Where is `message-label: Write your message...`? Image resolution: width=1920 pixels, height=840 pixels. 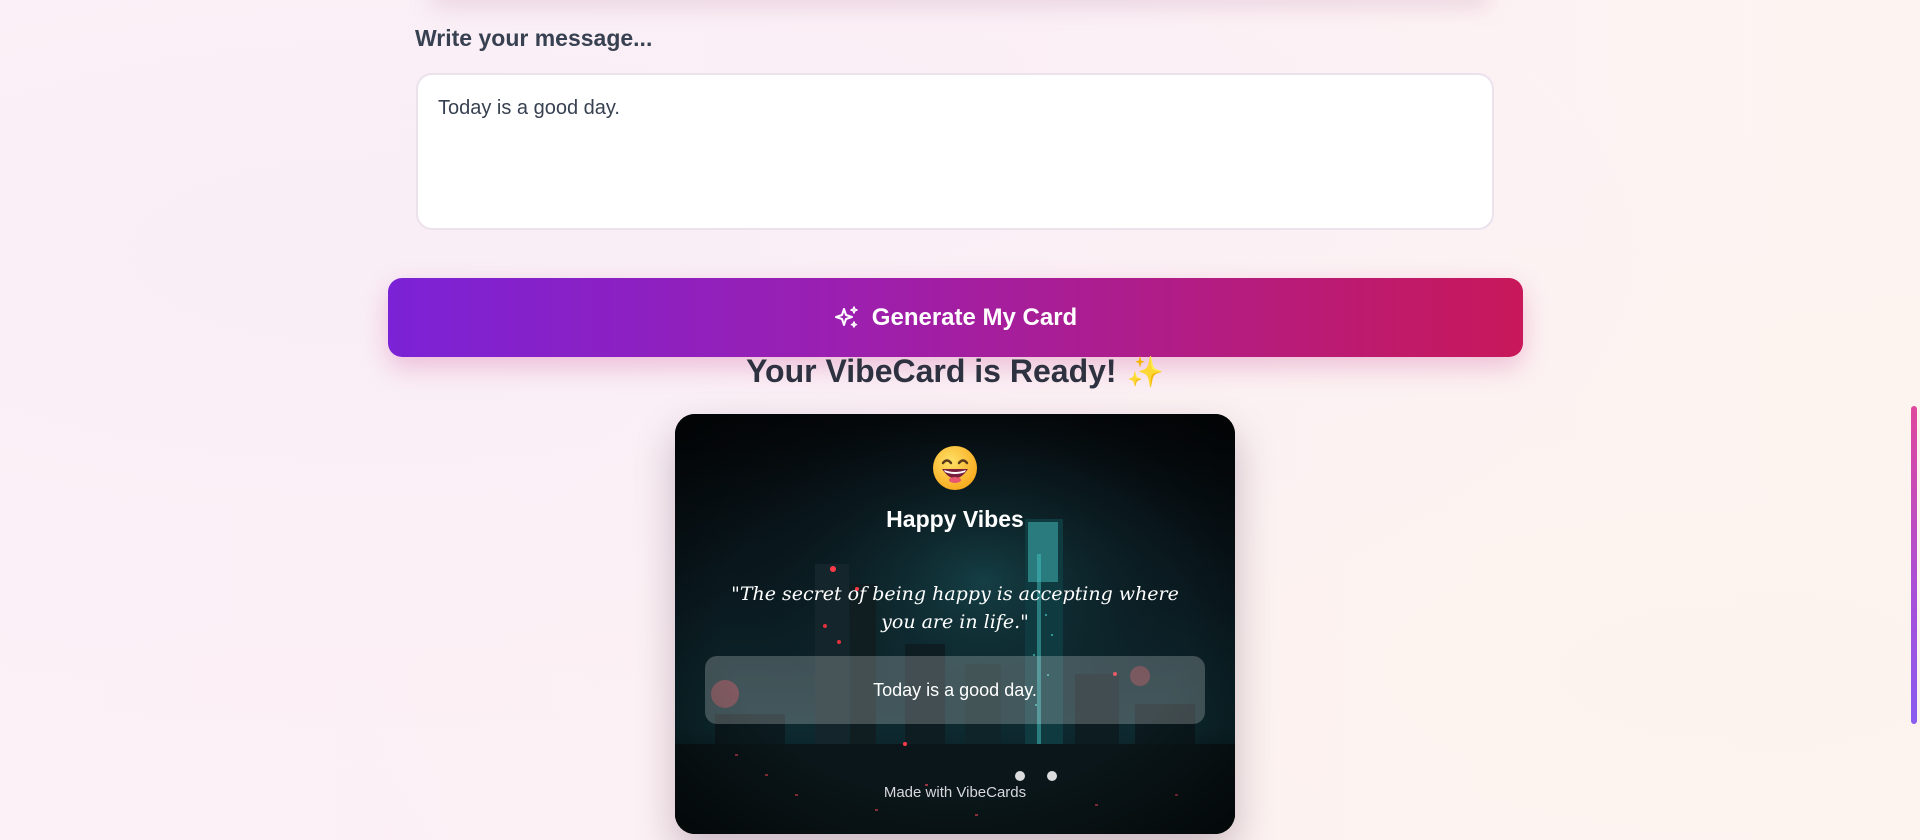 message-label: Write your message... is located at coordinates (534, 38).